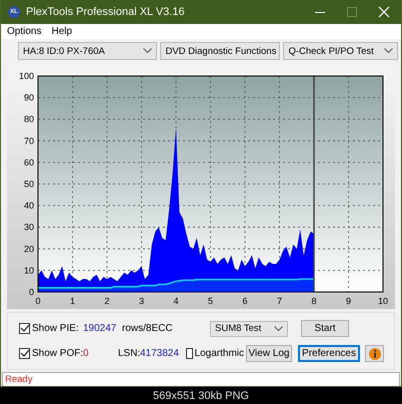 The image size is (402, 404). Describe the element at coordinates (50, 328) in the screenshot. I see `show-pie-checkbox: Show PIE:` at that location.